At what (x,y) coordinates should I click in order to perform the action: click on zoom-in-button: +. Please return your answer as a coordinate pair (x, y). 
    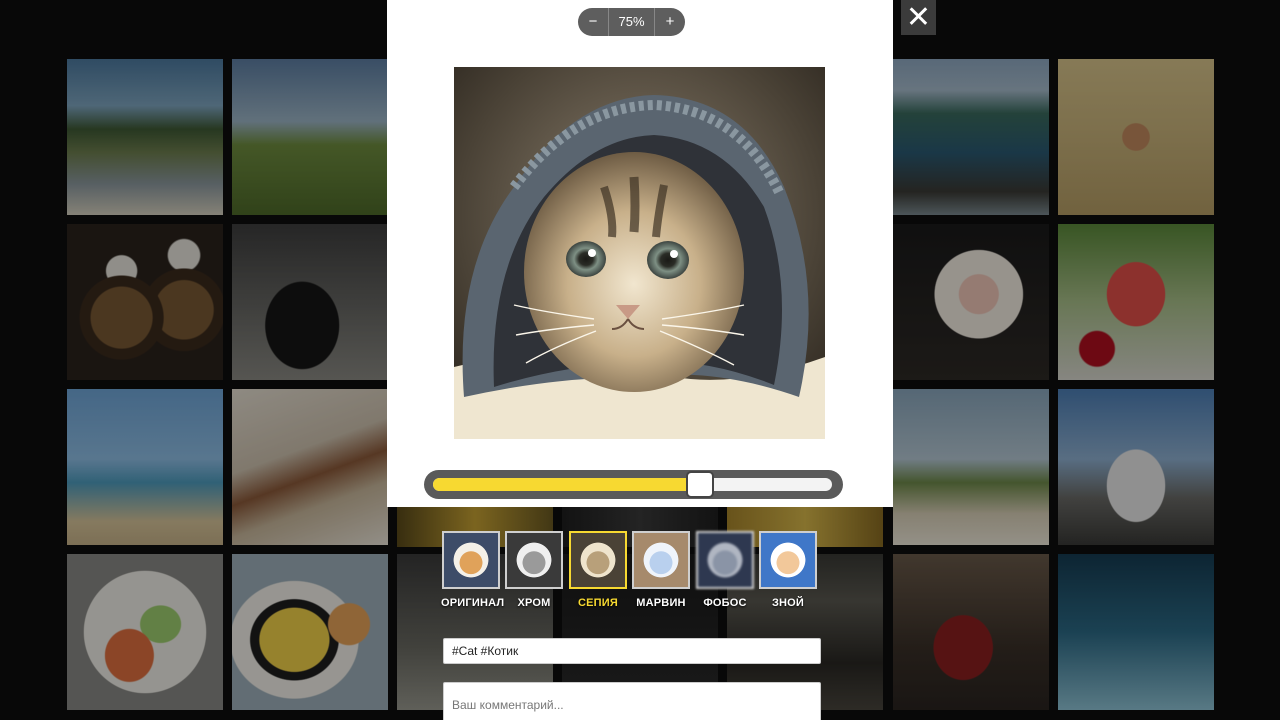
    Looking at the image, I should click on (670, 22).